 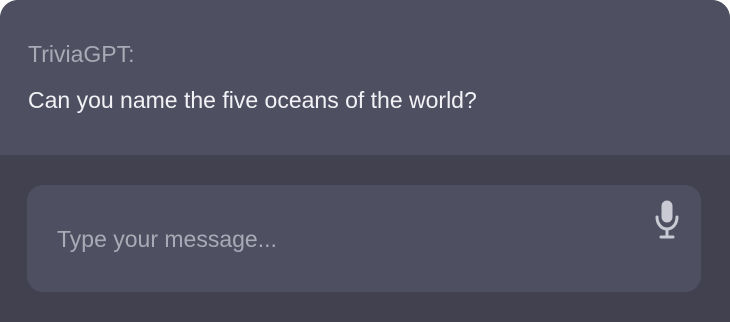 I want to click on message-input, so click(x=337, y=239).